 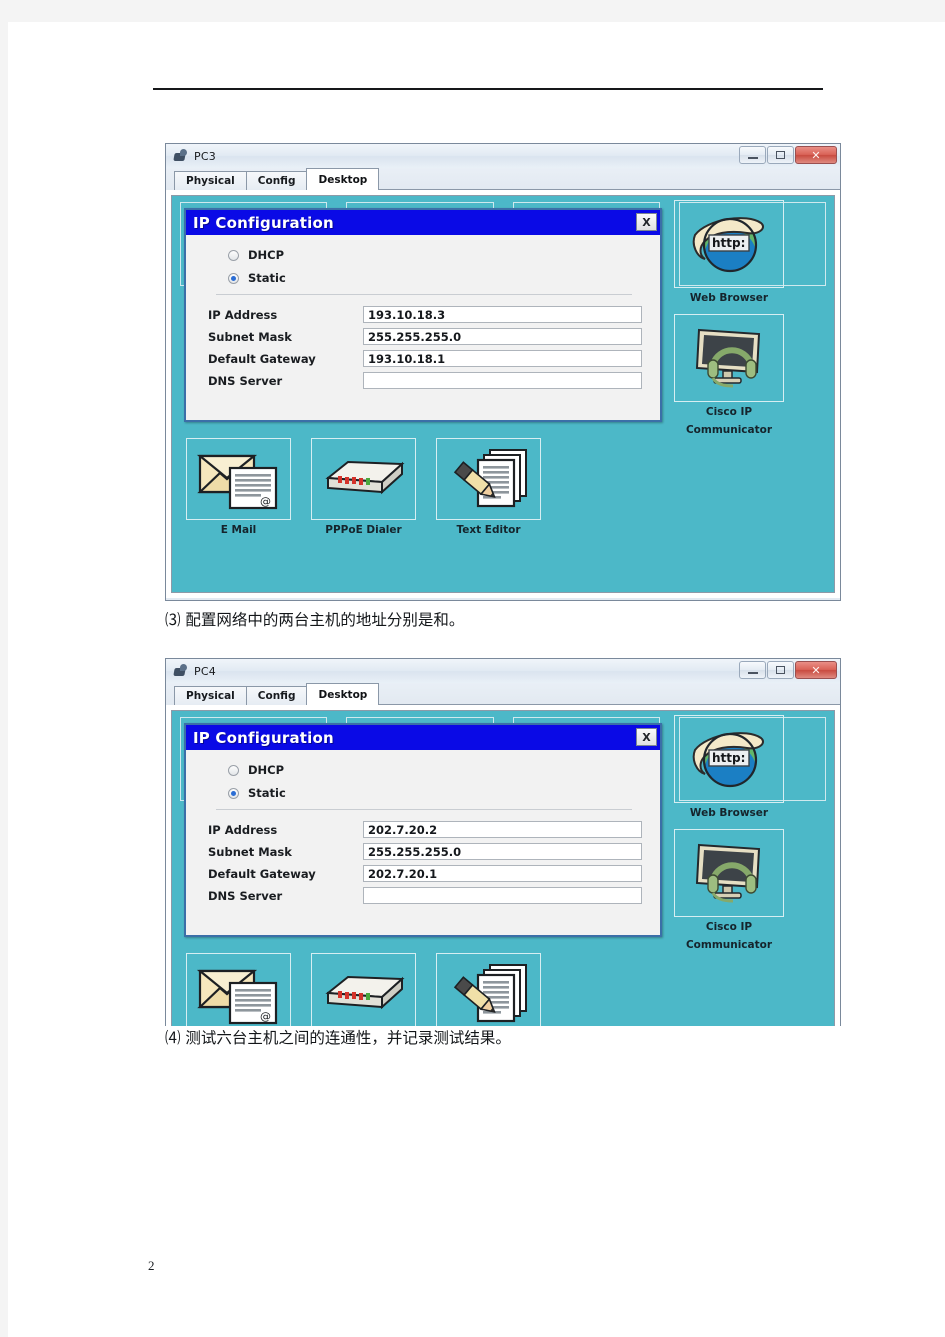 I want to click on pc3-tabbar: Physical Config Desktop, so click(x=503, y=179).